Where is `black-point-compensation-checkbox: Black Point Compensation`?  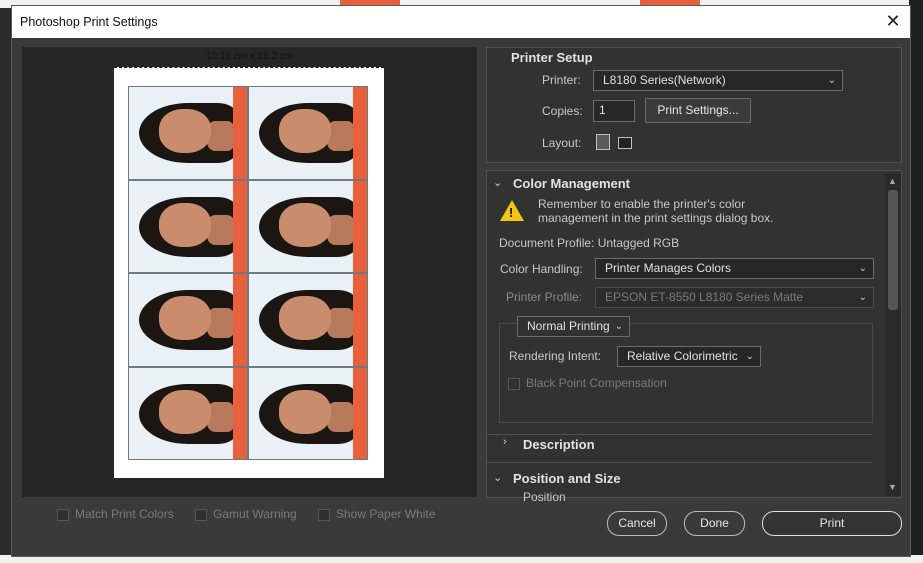
black-point-compensation-checkbox: Black Point Compensation is located at coordinates (587, 383).